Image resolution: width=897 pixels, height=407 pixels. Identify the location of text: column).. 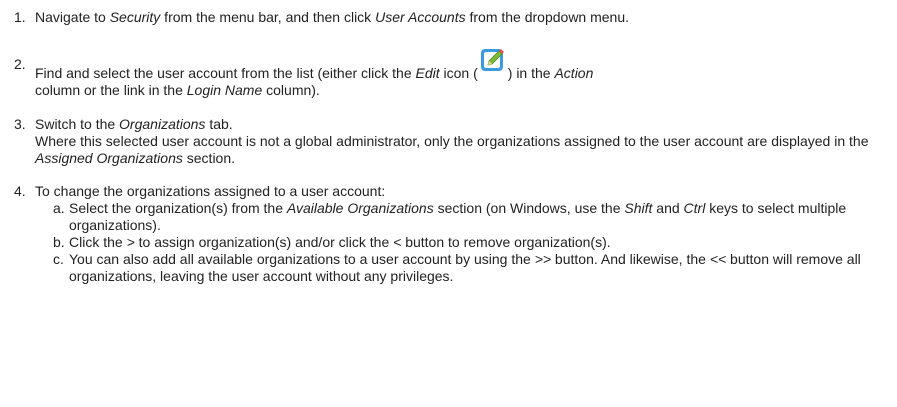
(291, 90).